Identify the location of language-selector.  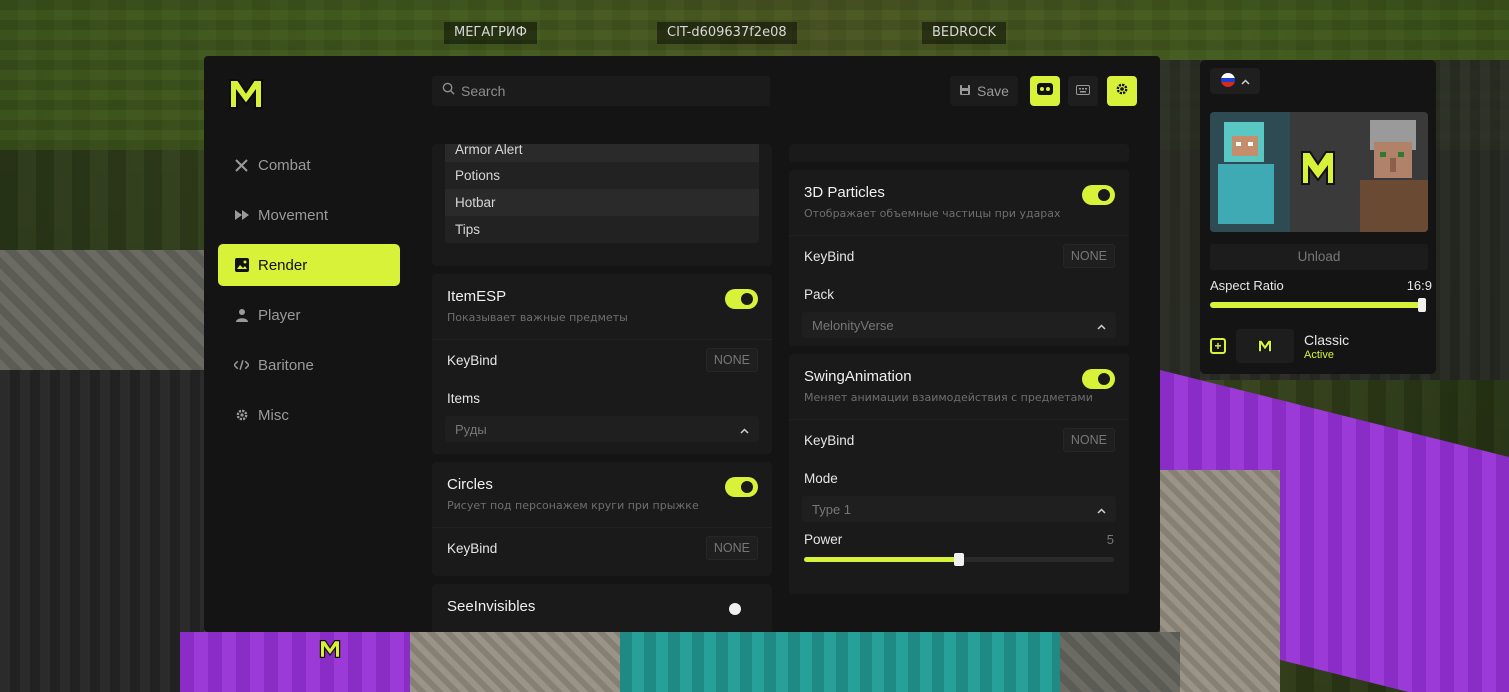
(1235, 81).